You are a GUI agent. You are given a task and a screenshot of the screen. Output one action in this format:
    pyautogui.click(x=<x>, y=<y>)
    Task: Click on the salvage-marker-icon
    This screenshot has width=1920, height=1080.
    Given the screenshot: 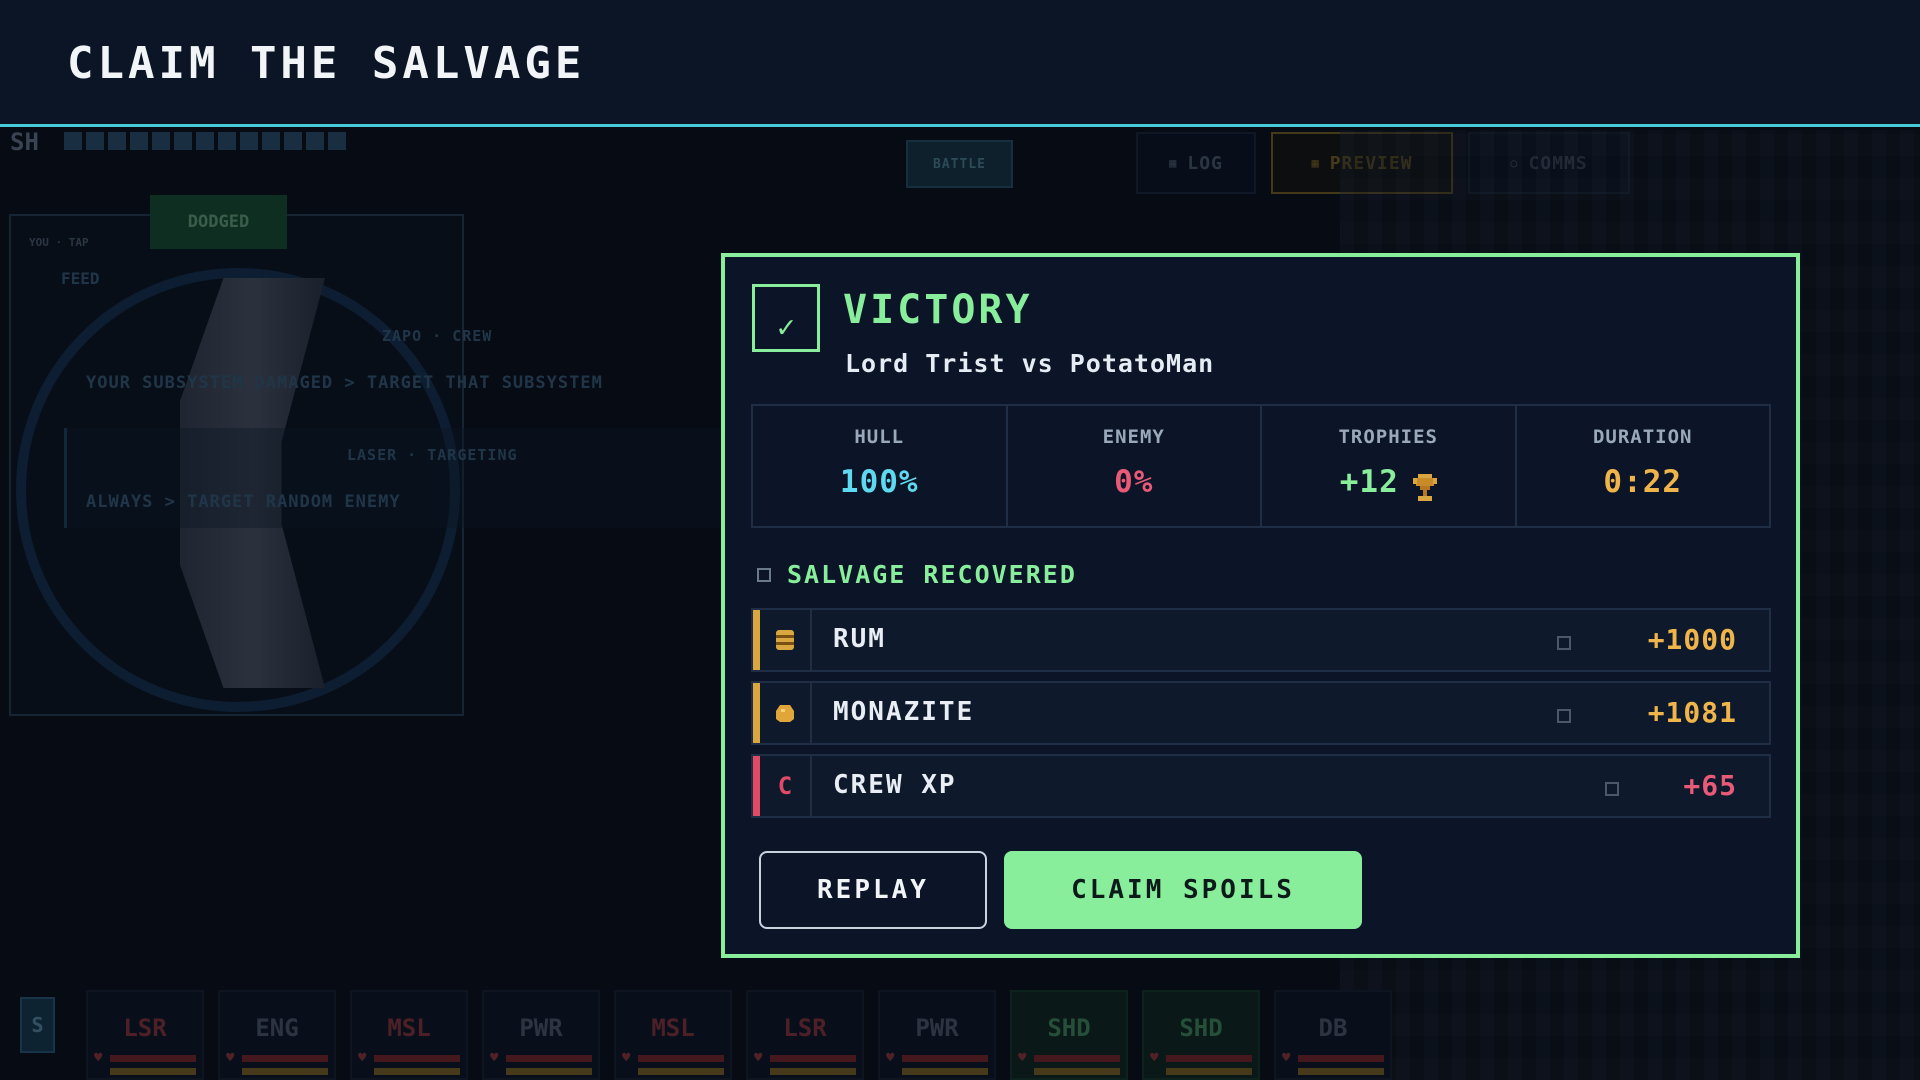 What is the action you would take?
    pyautogui.click(x=1612, y=789)
    